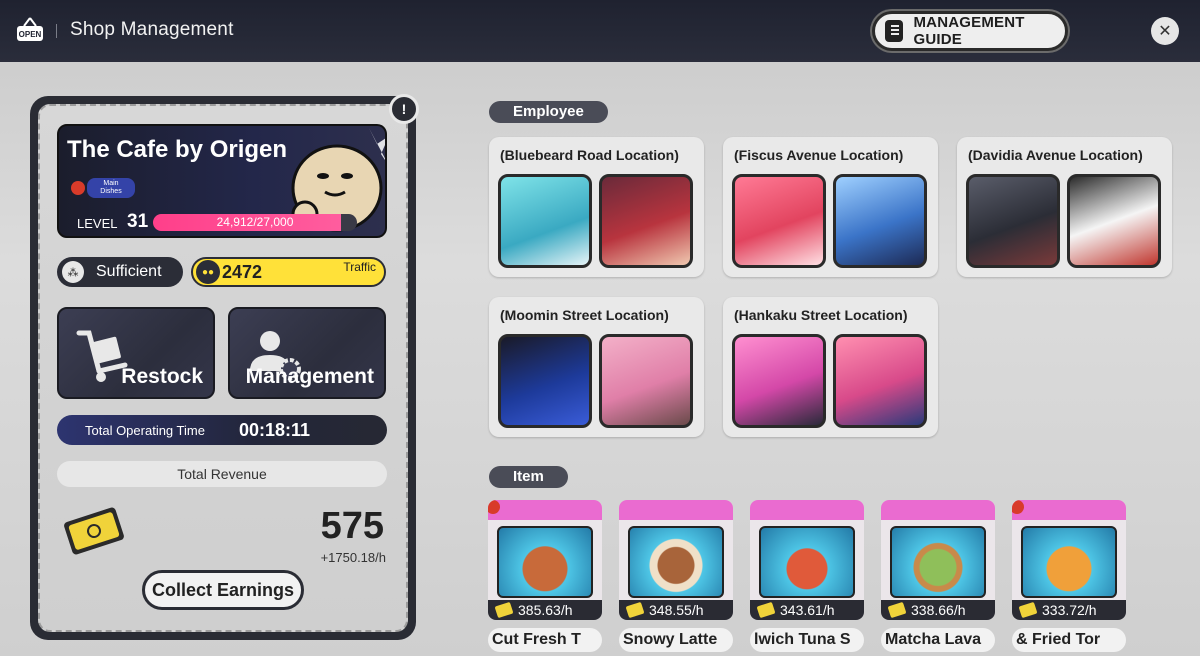  I want to click on item-rate: 385.63/h, so click(545, 610).